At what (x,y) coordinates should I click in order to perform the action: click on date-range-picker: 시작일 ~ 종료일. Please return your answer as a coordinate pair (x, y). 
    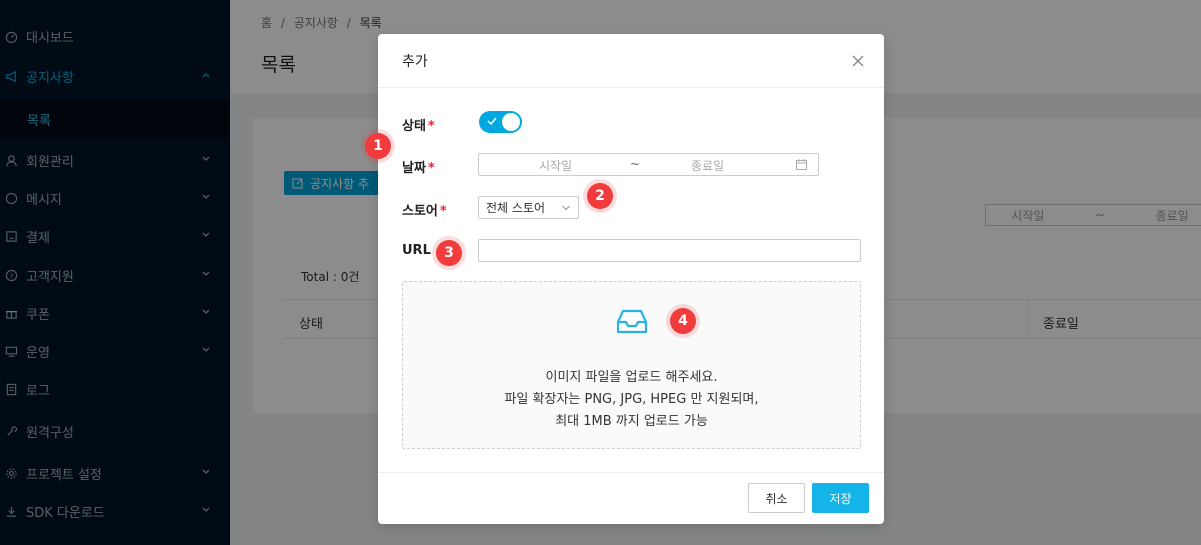
    Looking at the image, I should click on (648, 164).